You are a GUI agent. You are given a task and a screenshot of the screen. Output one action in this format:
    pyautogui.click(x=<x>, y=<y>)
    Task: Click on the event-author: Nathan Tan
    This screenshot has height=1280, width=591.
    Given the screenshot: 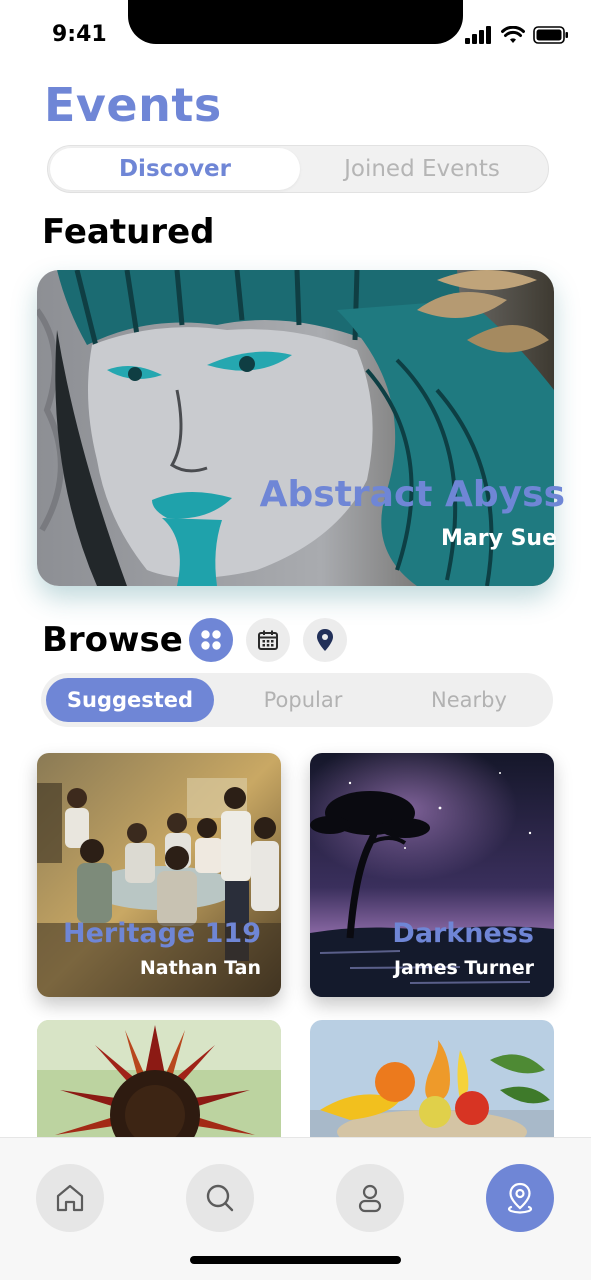 What is the action you would take?
    pyautogui.click(x=200, y=968)
    